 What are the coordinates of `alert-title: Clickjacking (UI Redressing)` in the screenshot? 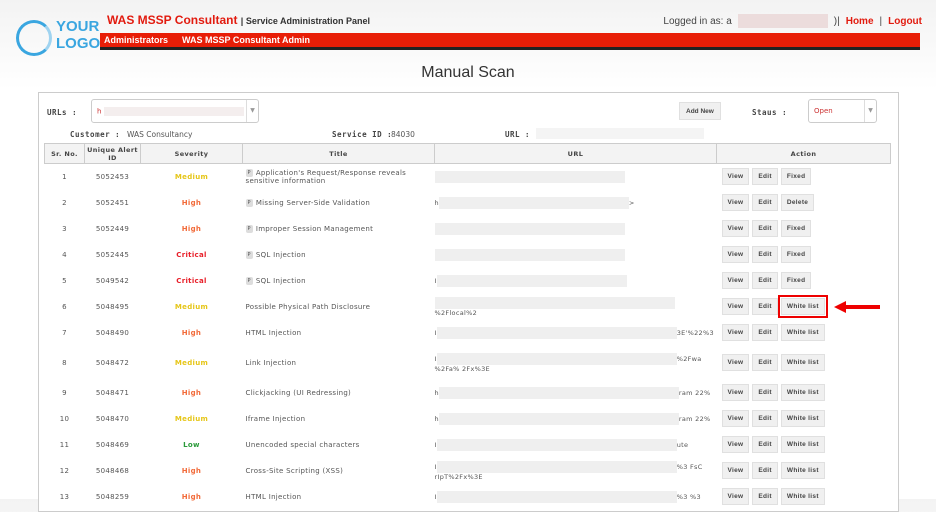 It's located at (298, 392).